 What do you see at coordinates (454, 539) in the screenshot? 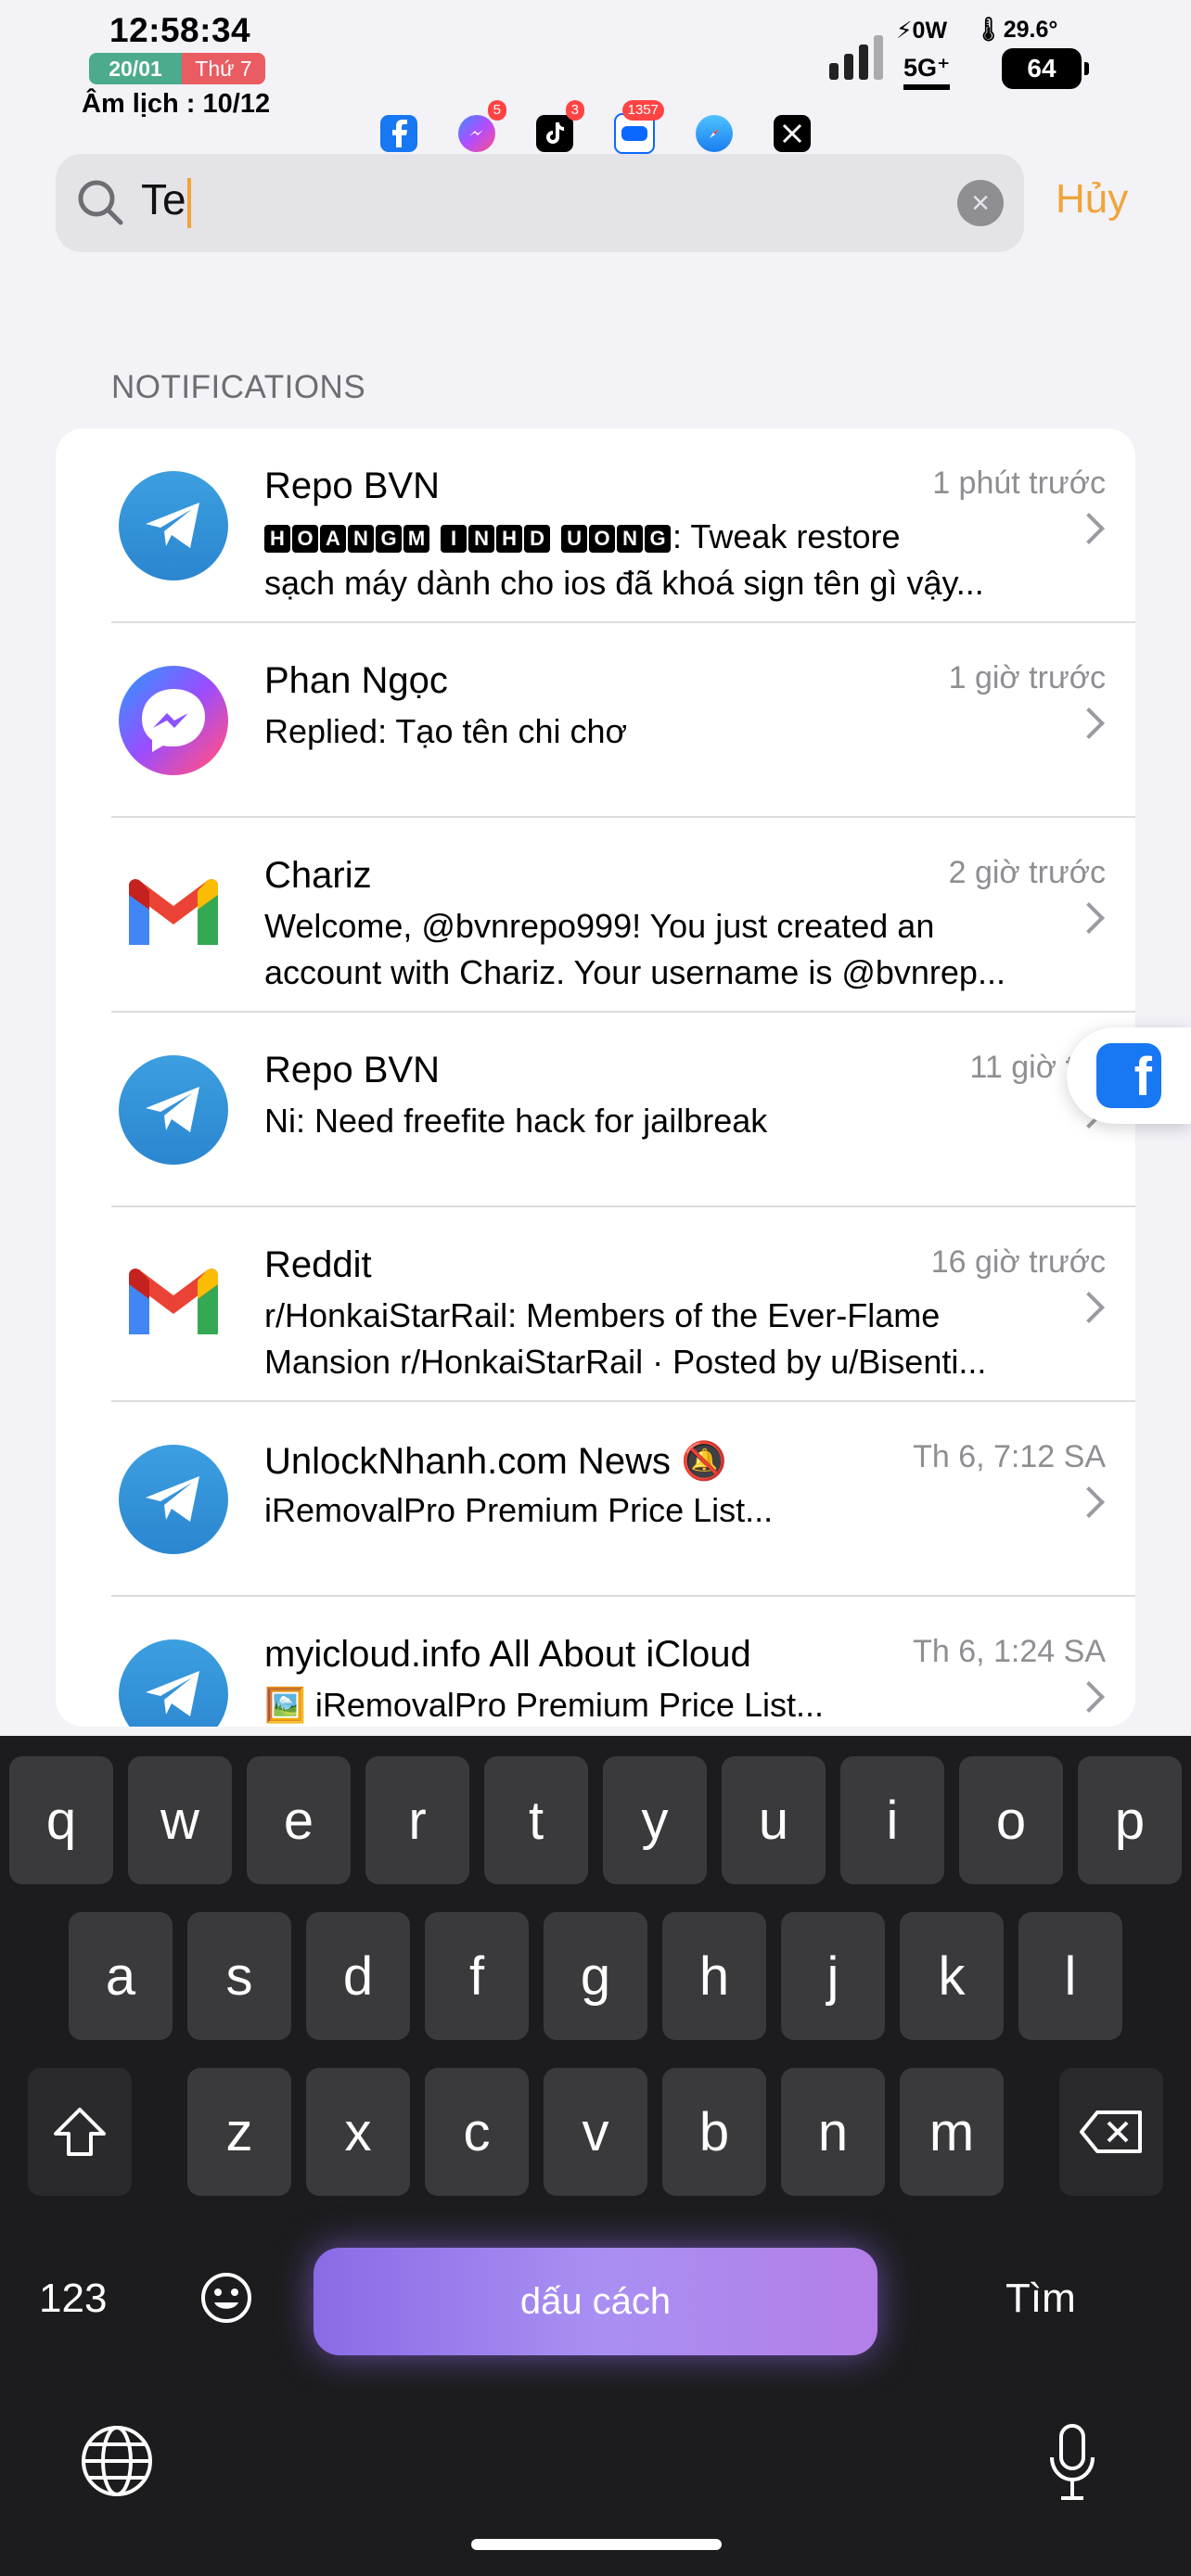
I see `boxed-letter: I` at bounding box center [454, 539].